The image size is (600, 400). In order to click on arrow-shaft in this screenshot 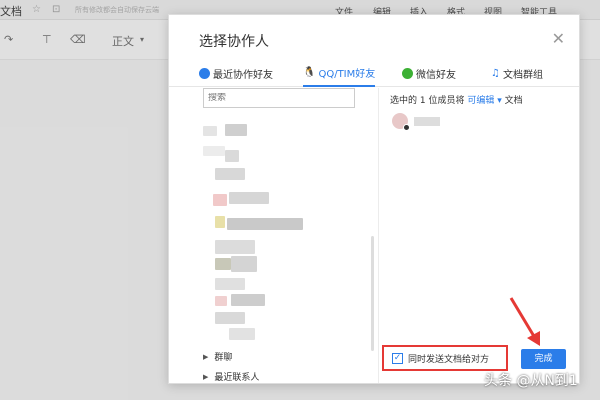, I will do `click(523, 318)`.